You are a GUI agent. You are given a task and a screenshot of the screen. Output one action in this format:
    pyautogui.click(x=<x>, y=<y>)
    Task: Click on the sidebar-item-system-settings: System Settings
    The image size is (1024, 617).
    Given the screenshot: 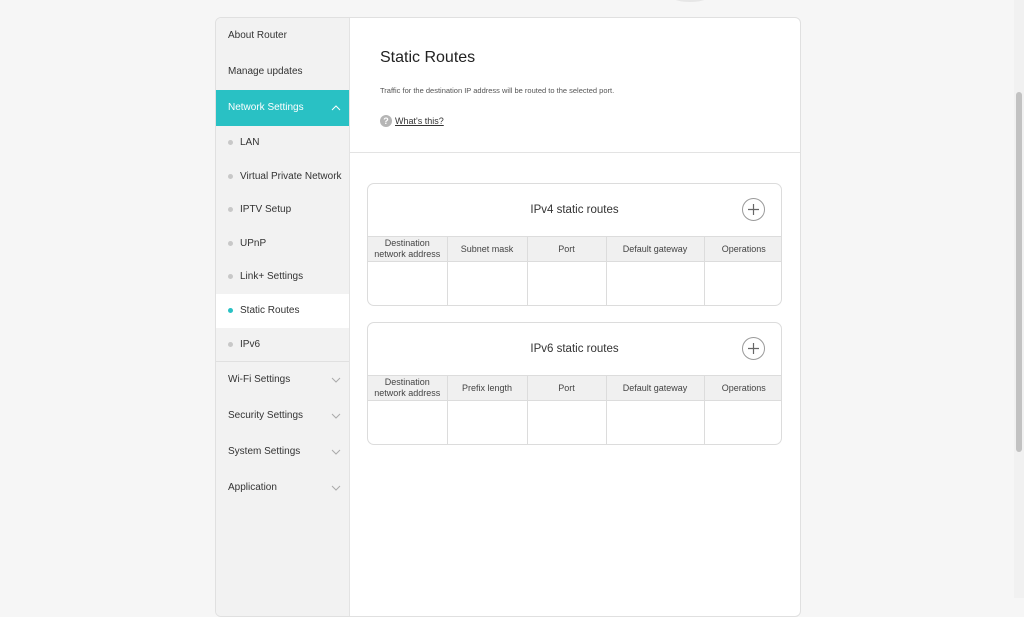 What is the action you would take?
    pyautogui.click(x=282, y=452)
    